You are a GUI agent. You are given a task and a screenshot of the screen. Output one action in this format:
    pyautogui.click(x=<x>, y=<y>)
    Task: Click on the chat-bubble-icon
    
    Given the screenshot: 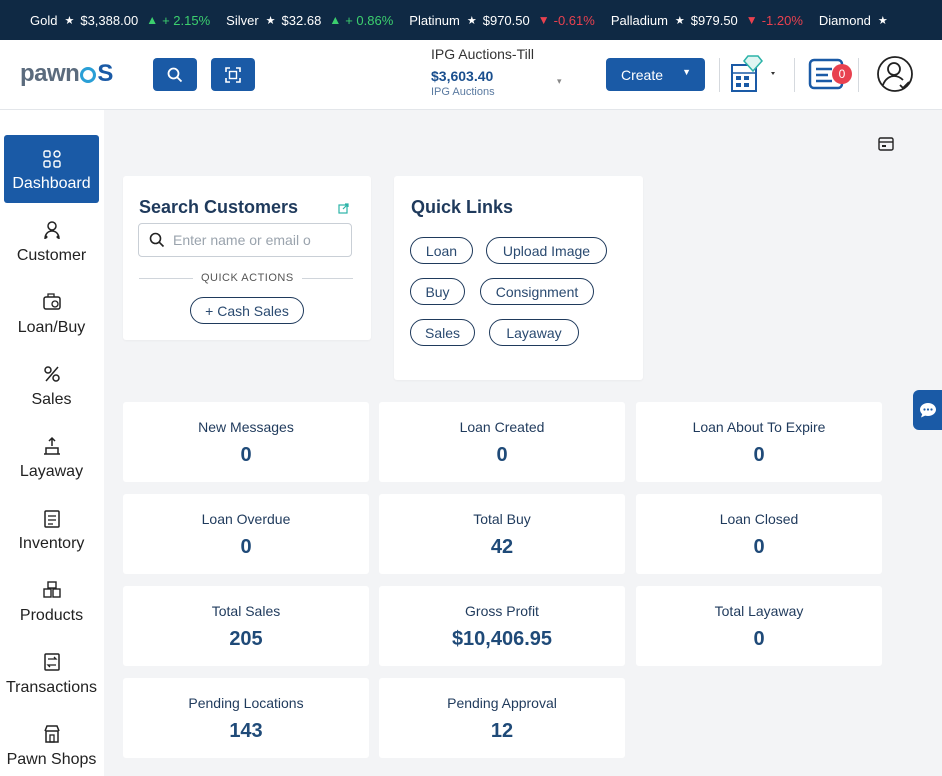 What is the action you would take?
    pyautogui.click(x=927, y=410)
    